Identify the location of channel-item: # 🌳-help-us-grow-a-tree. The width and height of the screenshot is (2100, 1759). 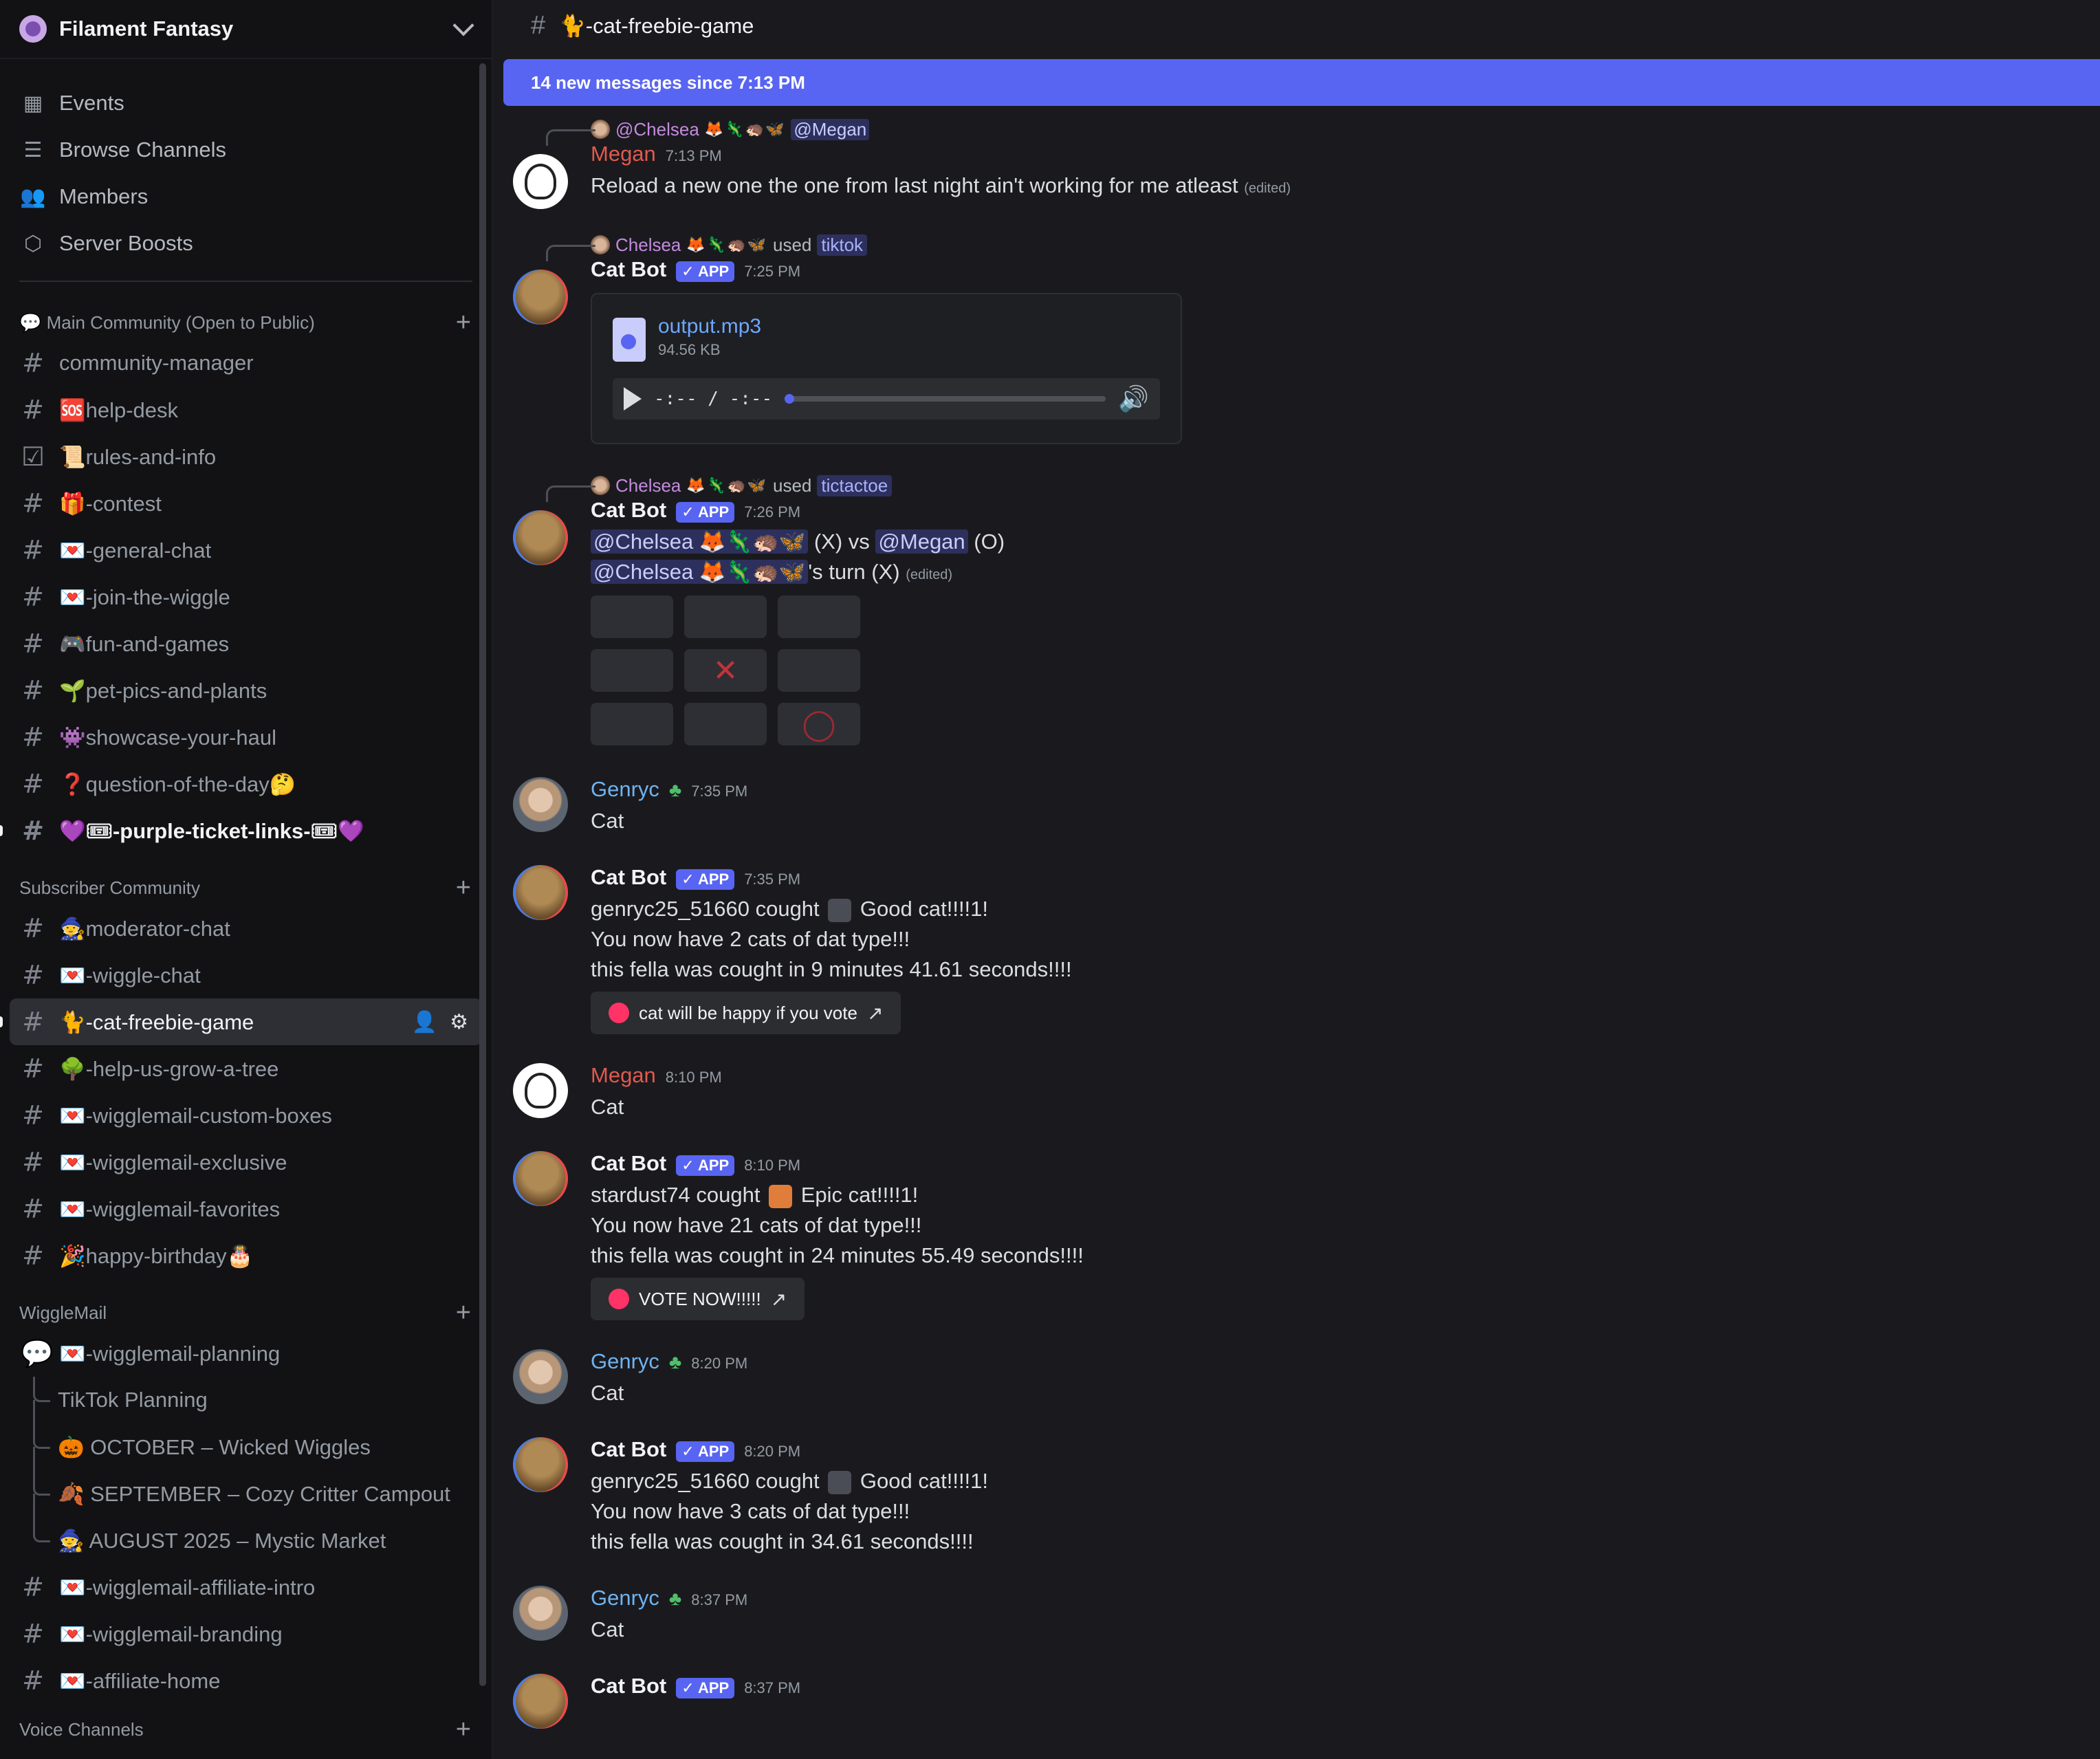
(246, 1068).